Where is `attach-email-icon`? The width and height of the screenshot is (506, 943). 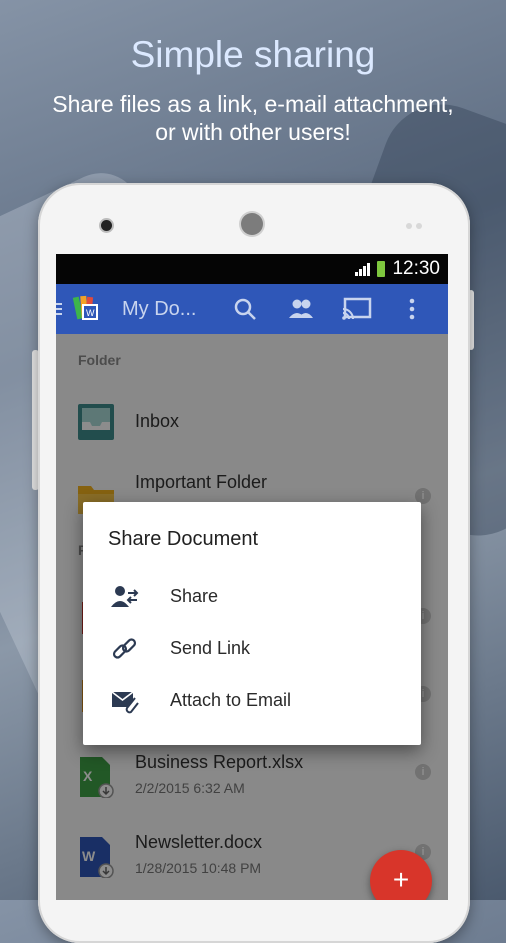 attach-email-icon is located at coordinates (125, 702).